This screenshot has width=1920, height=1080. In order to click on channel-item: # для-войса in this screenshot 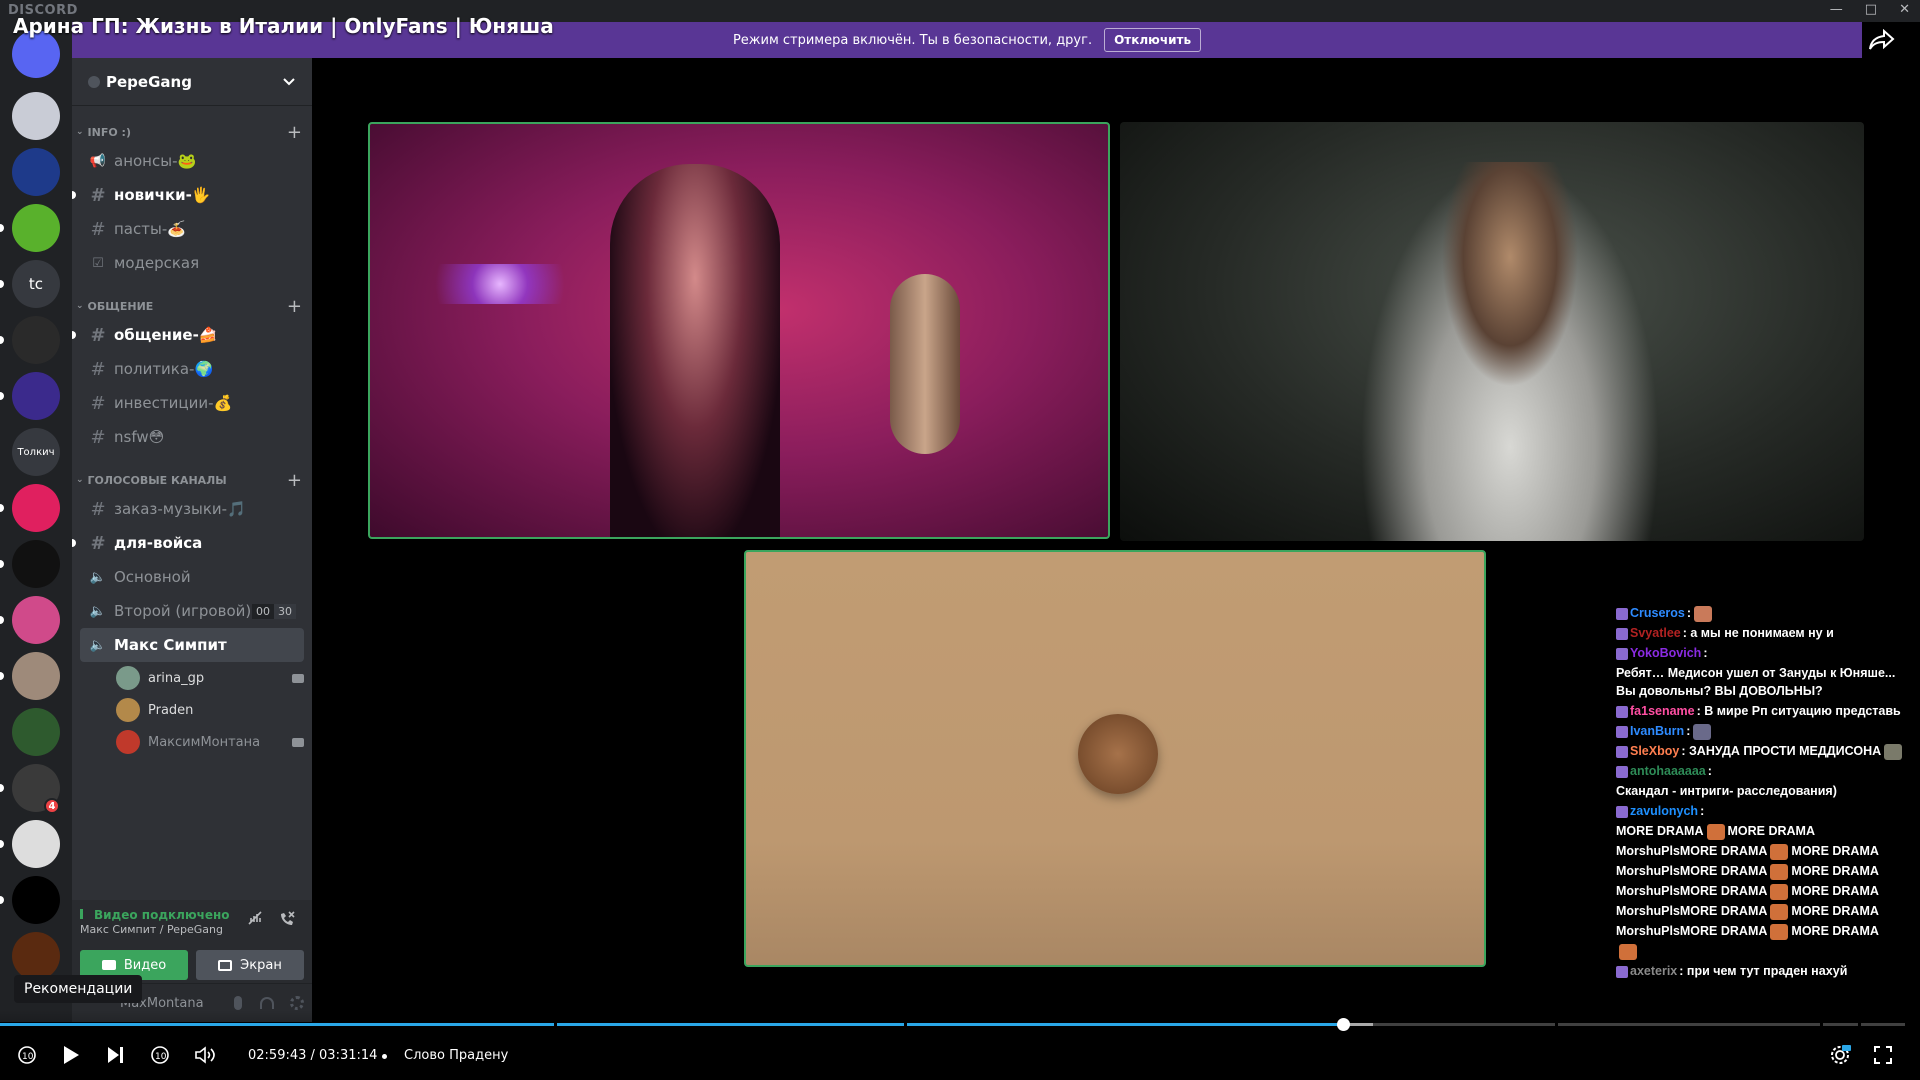, I will do `click(188, 543)`.